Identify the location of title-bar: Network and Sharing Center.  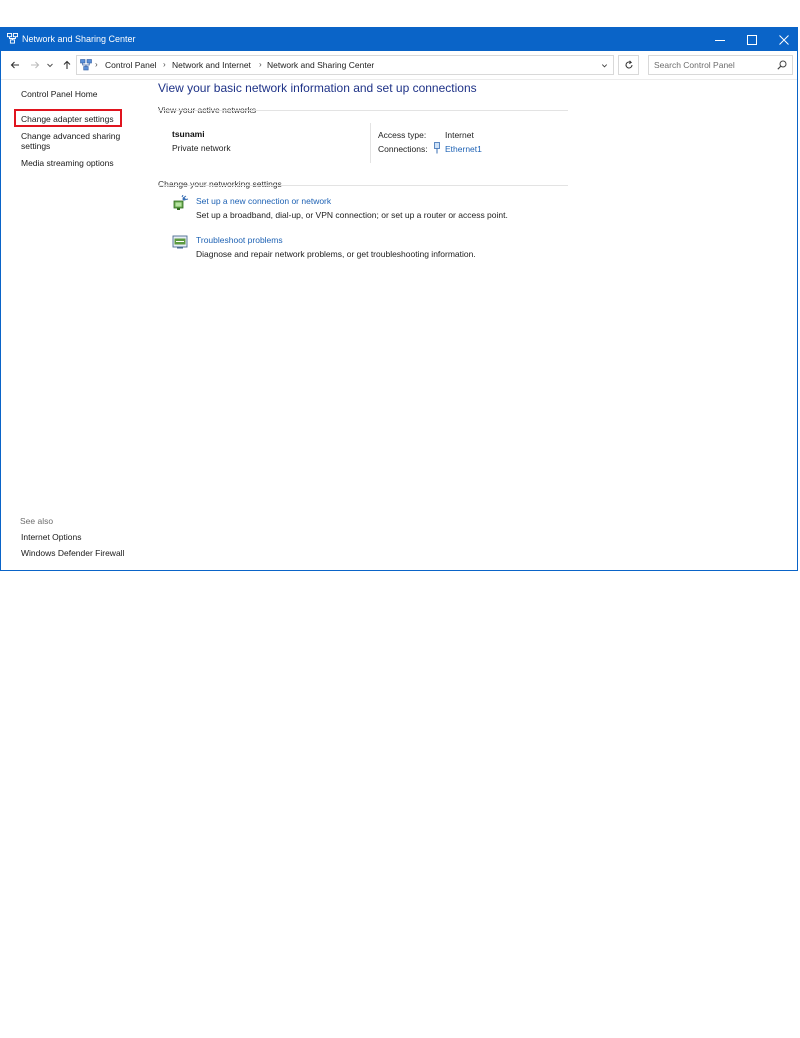
(399, 39).